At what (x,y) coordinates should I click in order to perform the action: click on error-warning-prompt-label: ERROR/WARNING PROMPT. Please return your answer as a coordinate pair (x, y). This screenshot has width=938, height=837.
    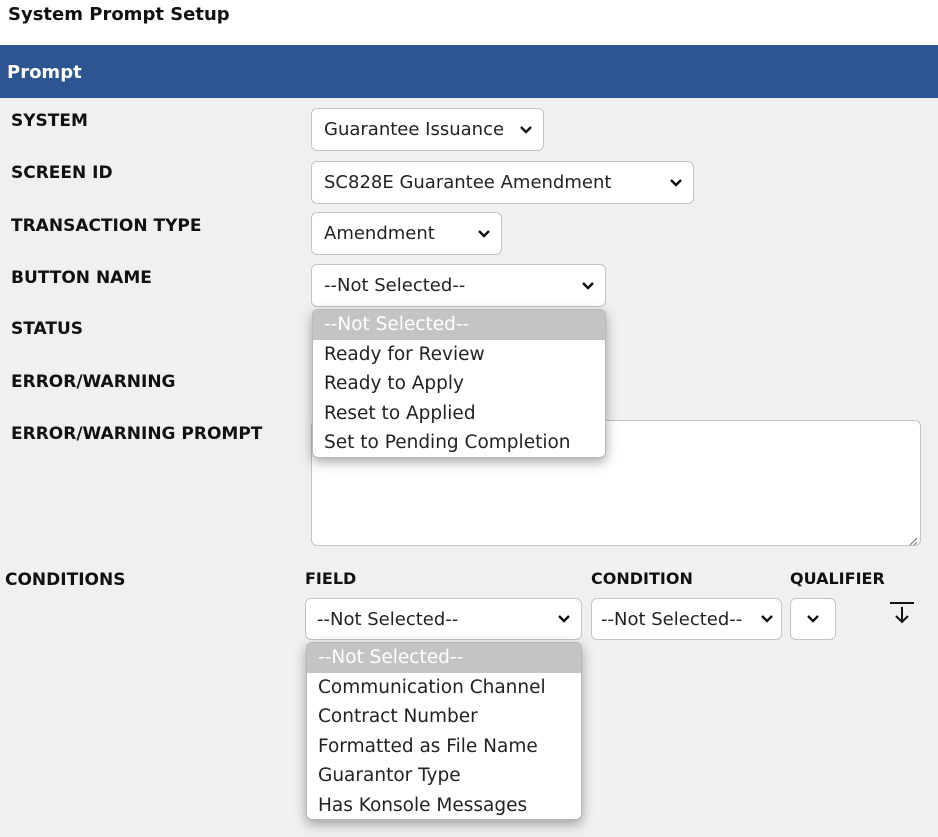
    Looking at the image, I should click on (137, 434).